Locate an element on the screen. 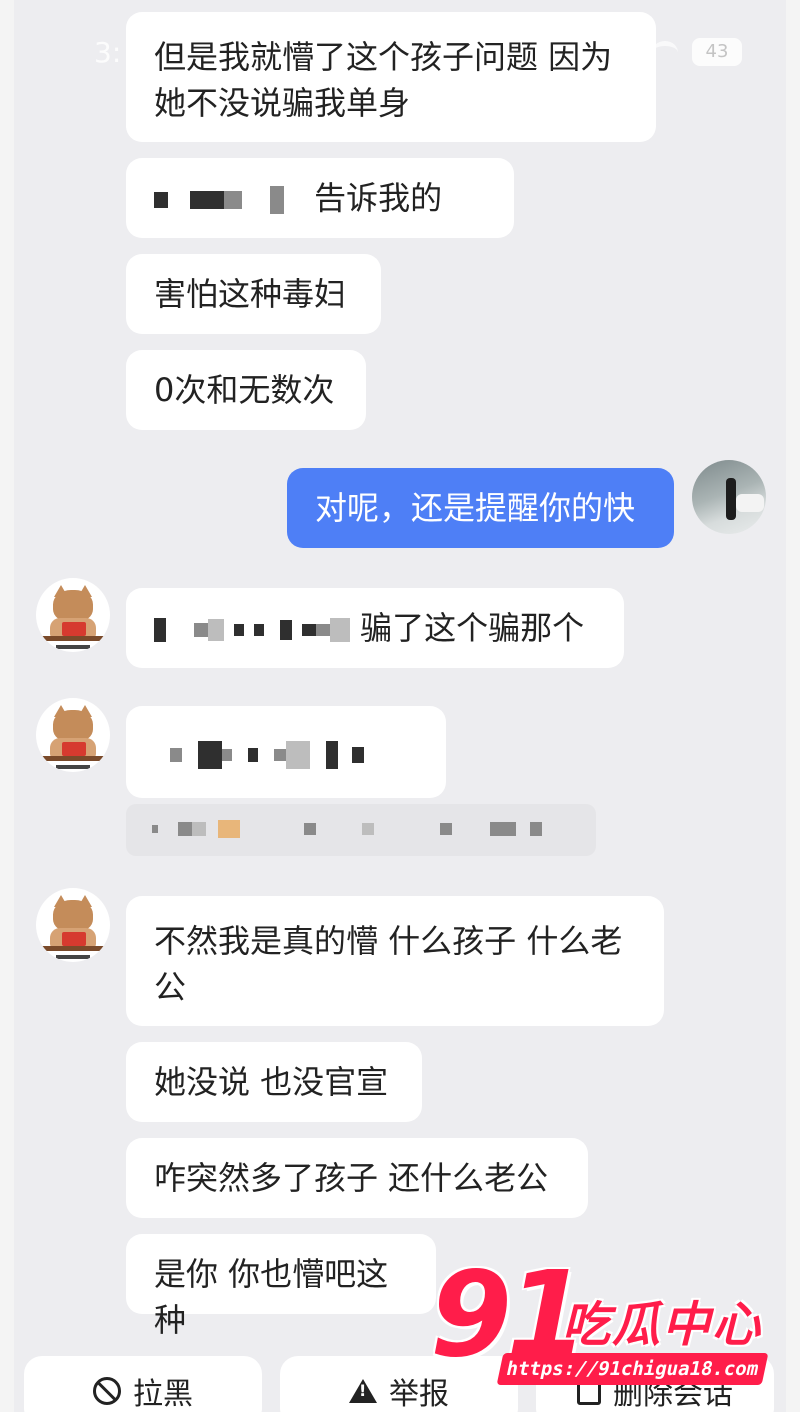  message-text: 告诉我的 is located at coordinates (378, 198).